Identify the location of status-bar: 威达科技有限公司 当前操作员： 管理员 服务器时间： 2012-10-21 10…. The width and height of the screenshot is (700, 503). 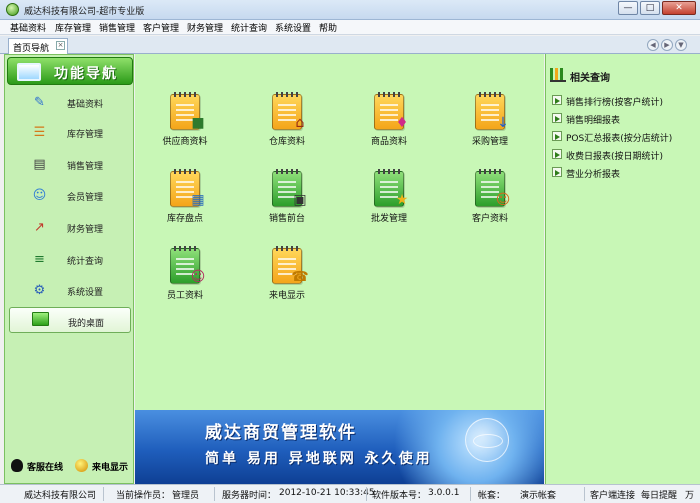
(350, 493).